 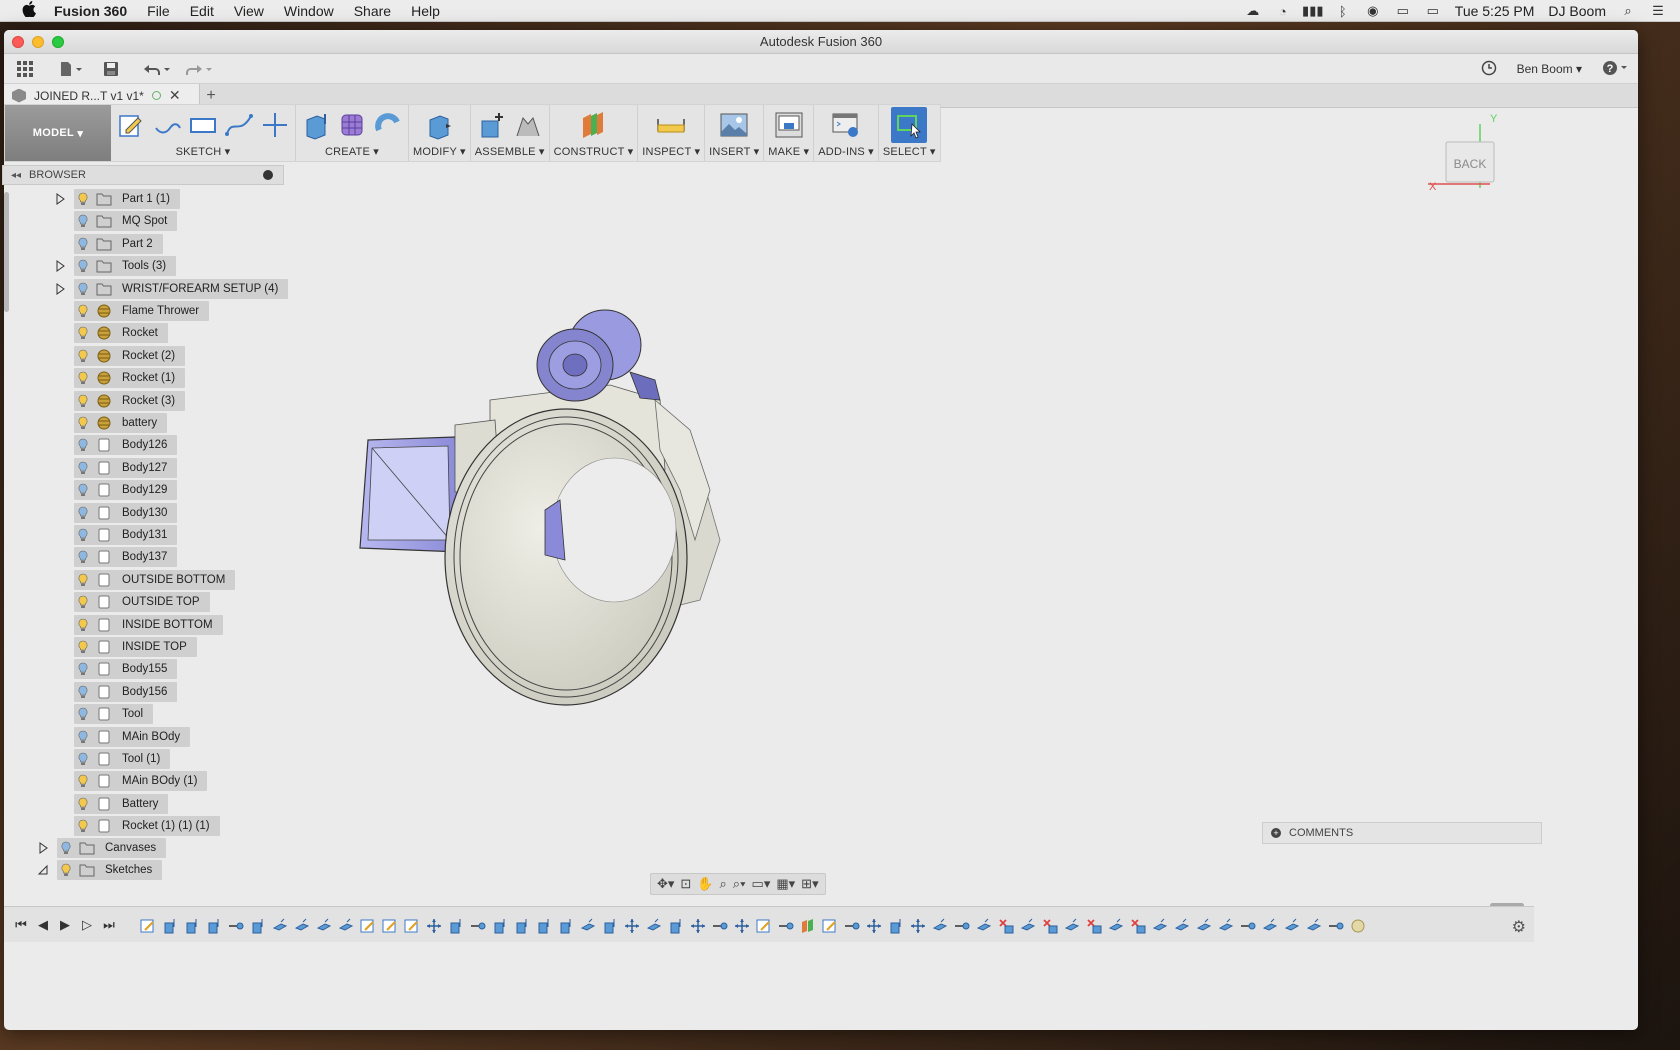 I want to click on spotlight-search-icon: ⌕, so click(x=1628, y=10).